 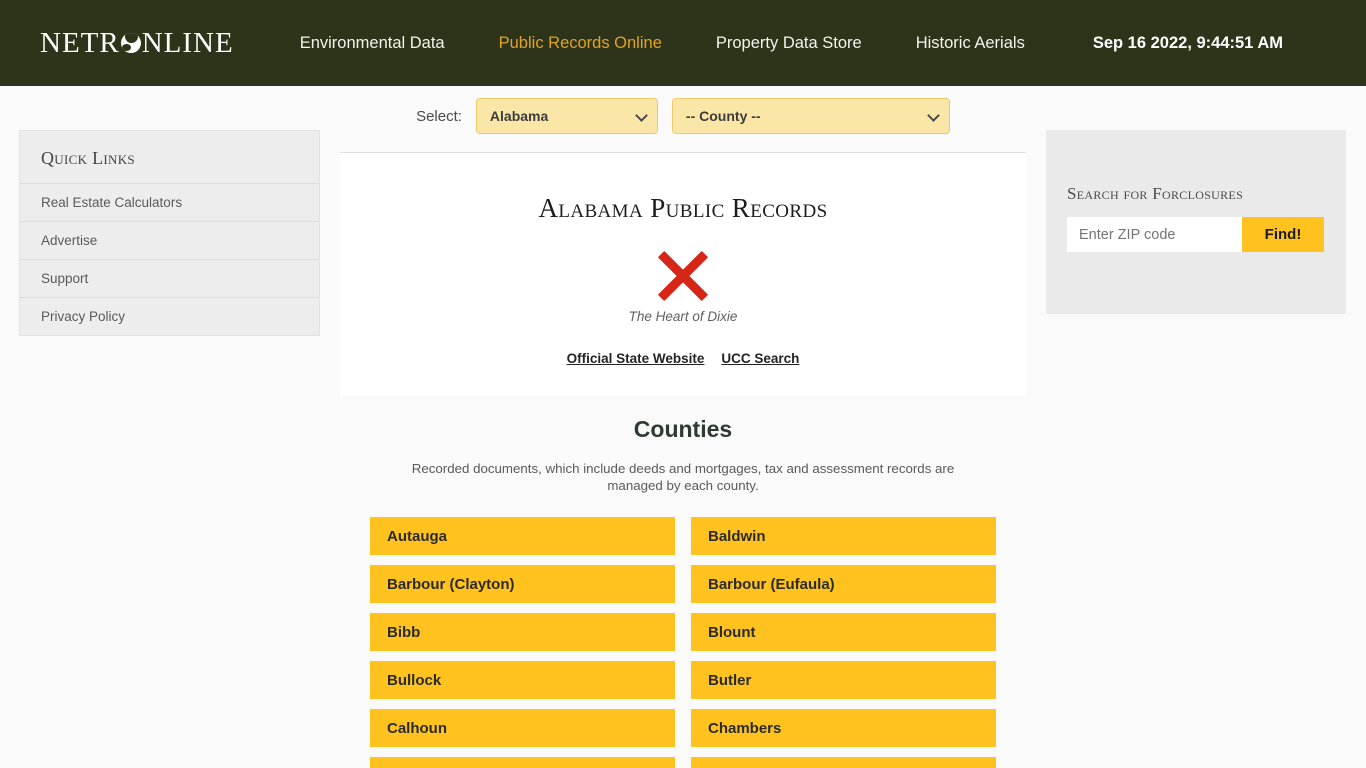 What do you see at coordinates (843, 584) in the screenshot?
I see `county-button: Barbour (Eufaula)` at bounding box center [843, 584].